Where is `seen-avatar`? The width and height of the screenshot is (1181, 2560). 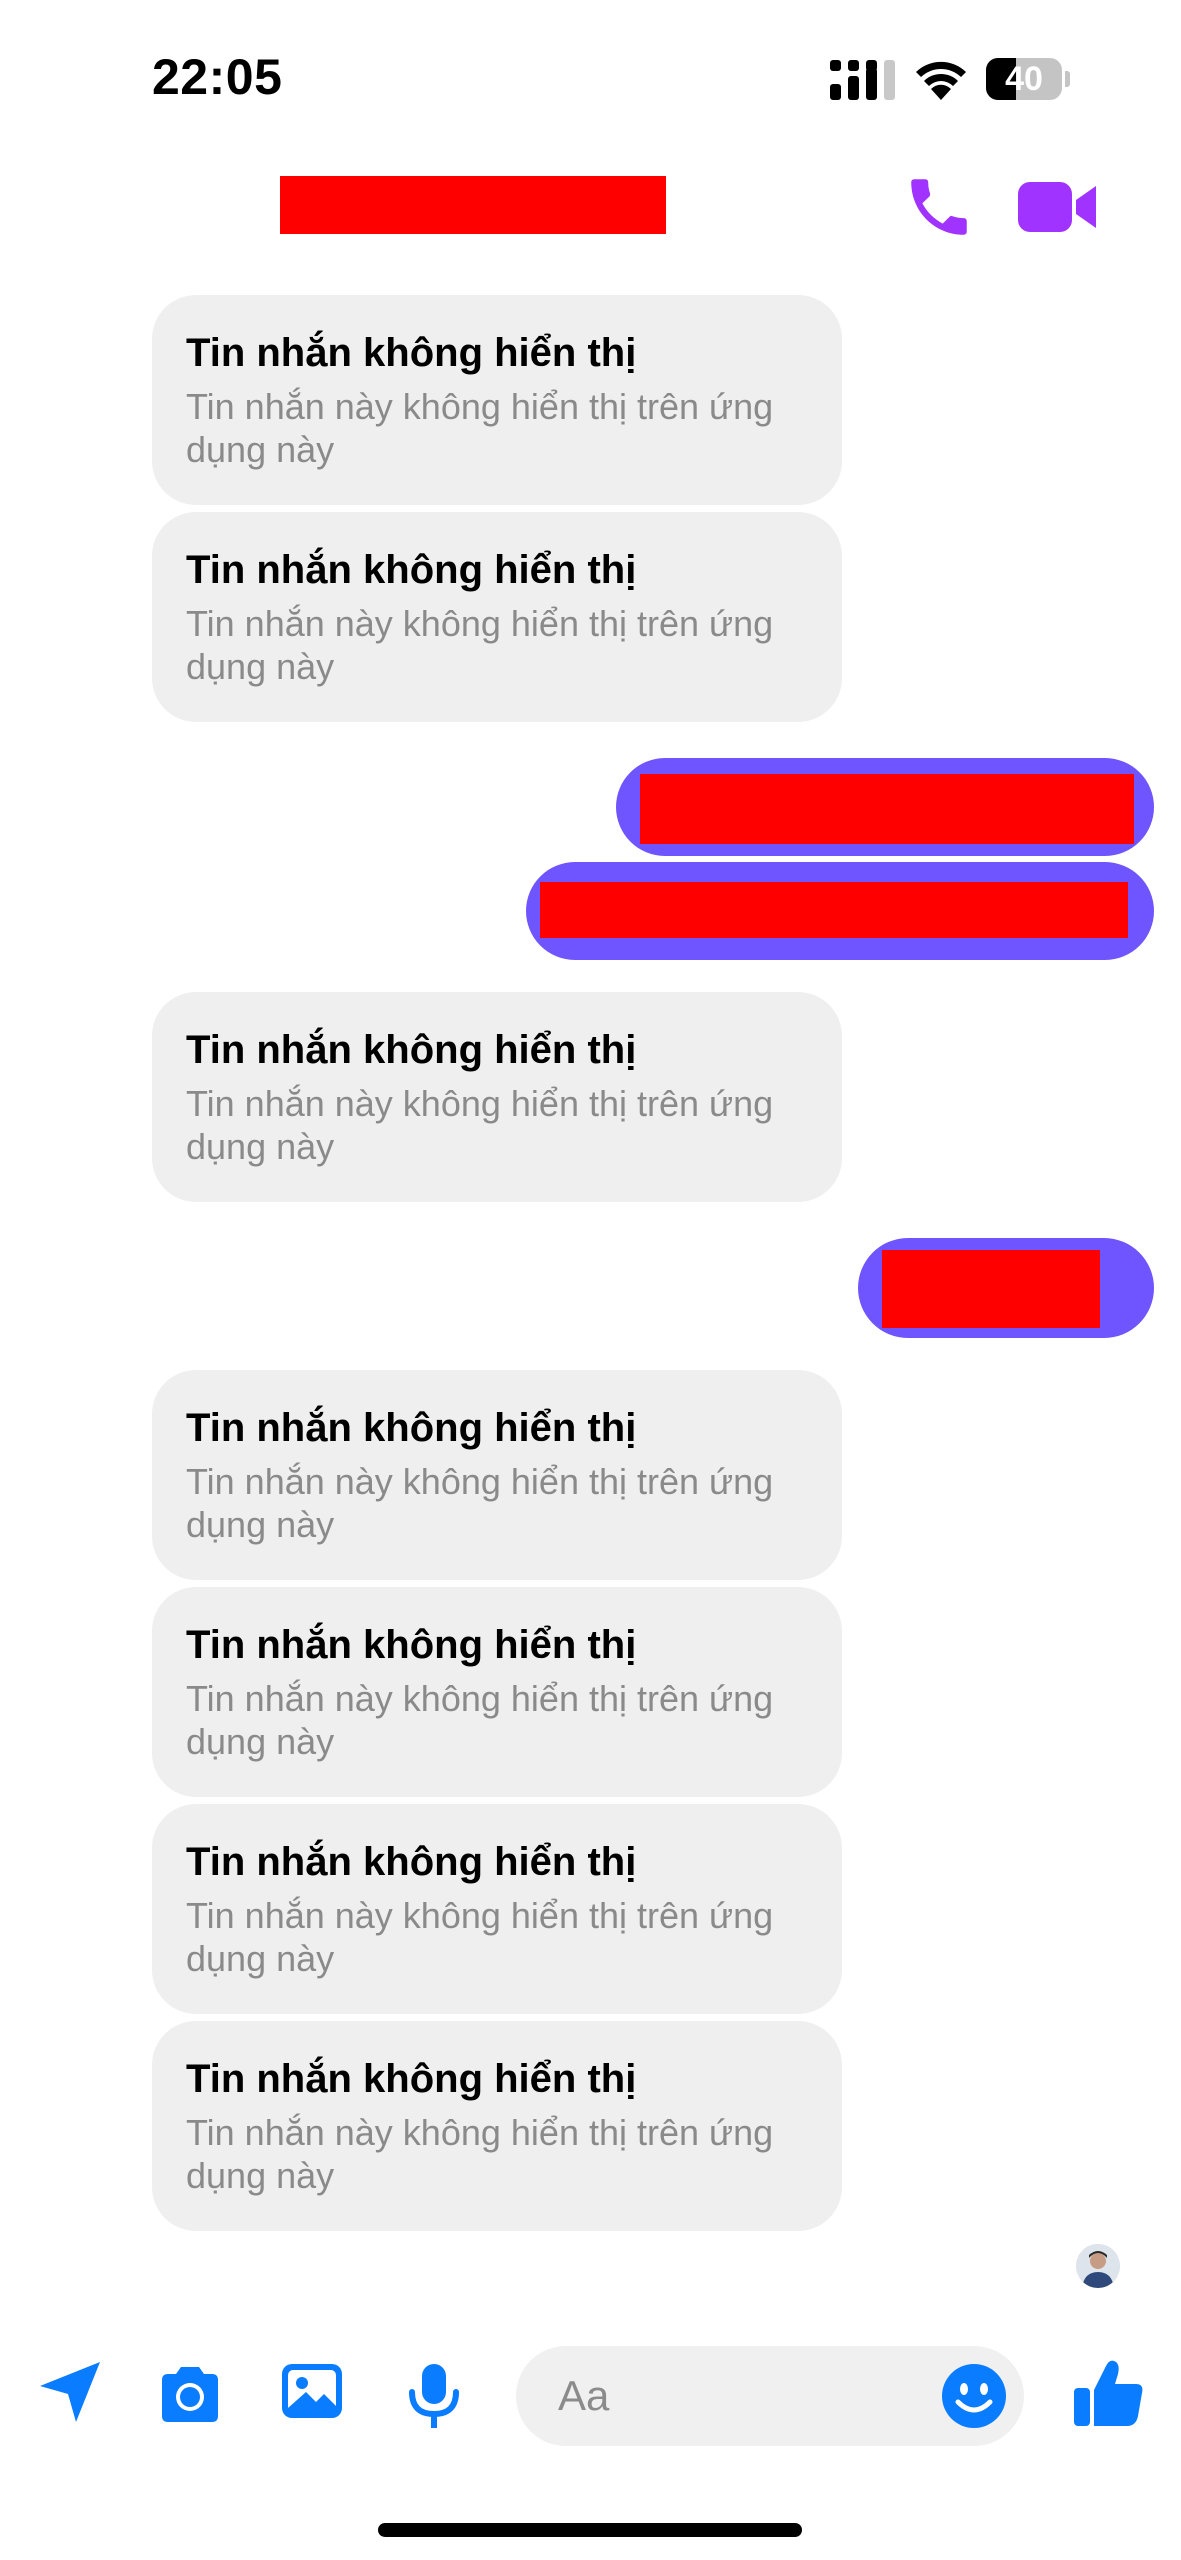 seen-avatar is located at coordinates (1098, 2266).